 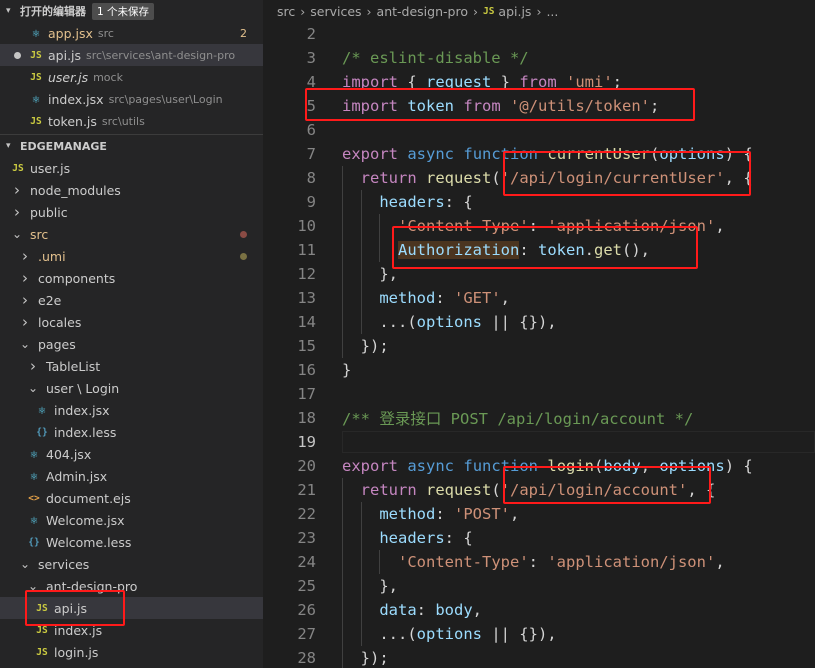 I want to click on breadcrumb-segment: services, so click(x=335, y=11).